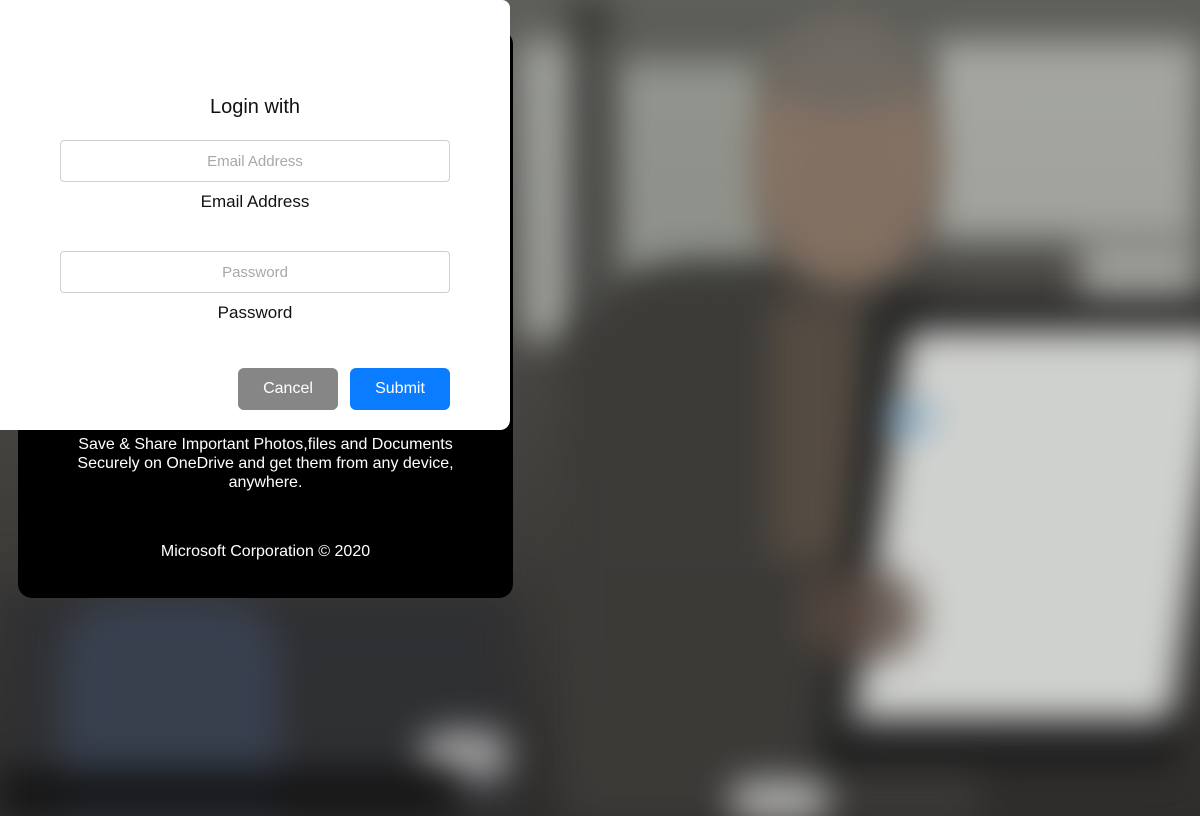 Image resolution: width=1200 pixels, height=816 pixels. Describe the element at coordinates (230, 793) in the screenshot. I see `bg-laptop-bottom` at that location.